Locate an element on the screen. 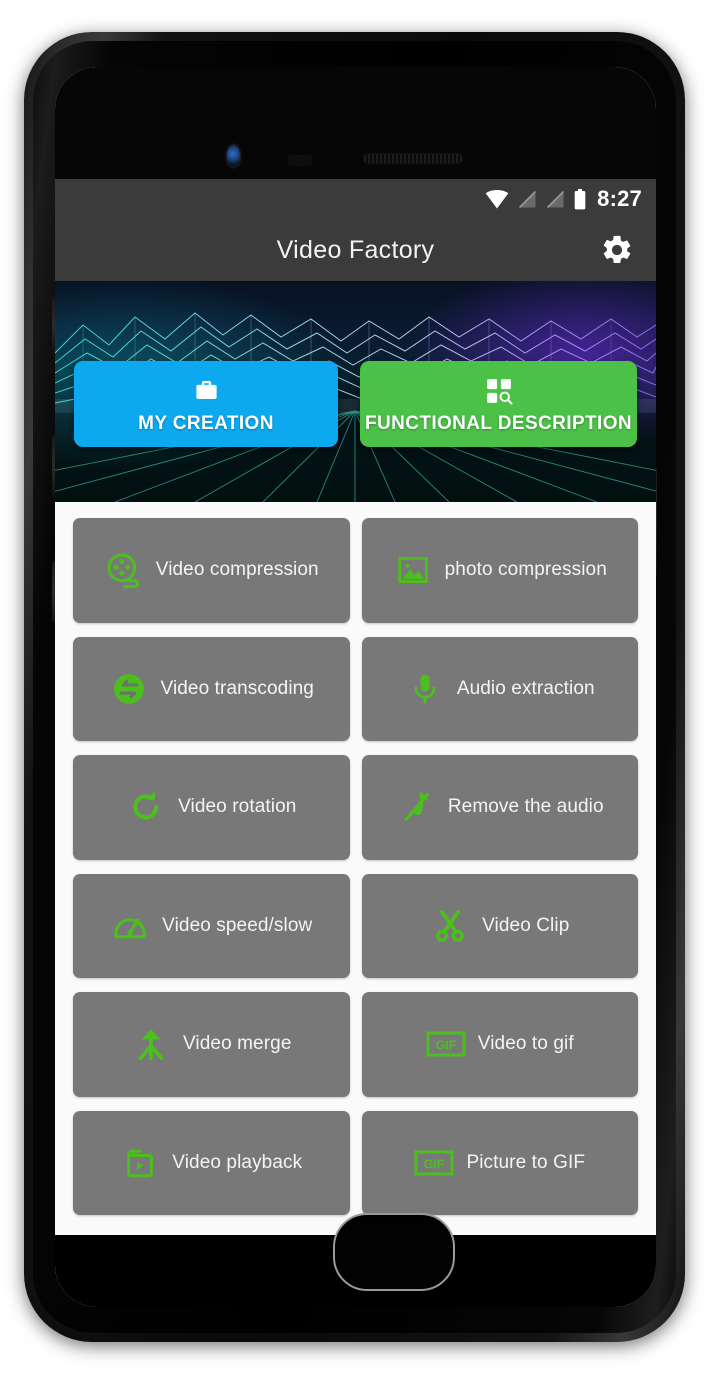  gear-icon is located at coordinates (617, 249).